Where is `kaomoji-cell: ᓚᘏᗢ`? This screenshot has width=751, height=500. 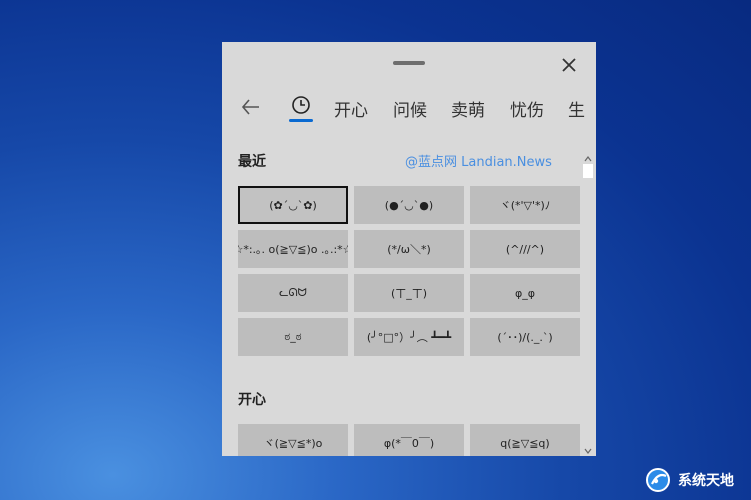
kaomoji-cell: ᓚᘏᗢ is located at coordinates (293, 293).